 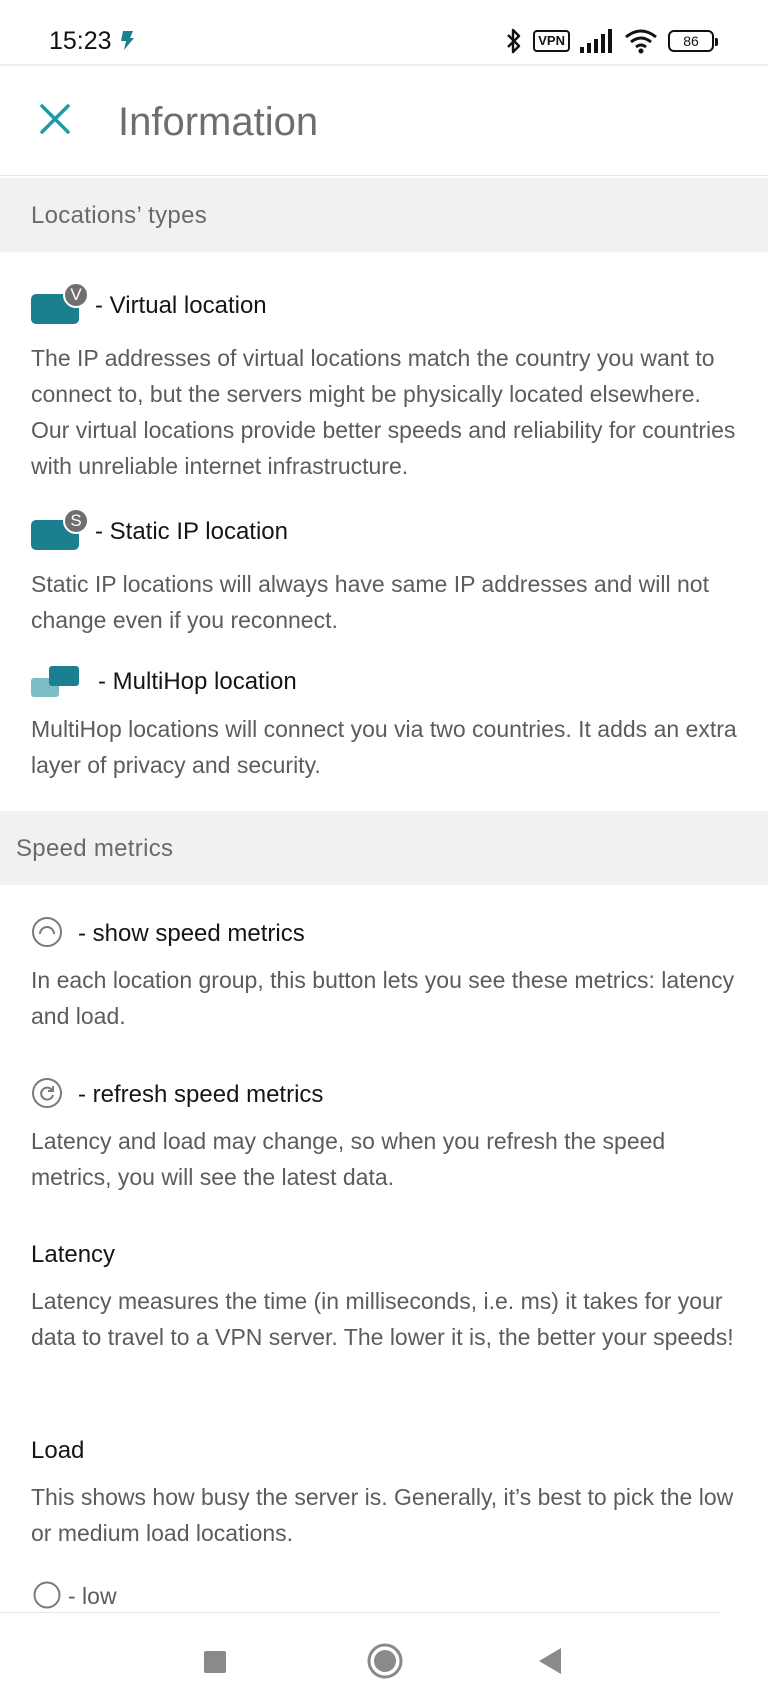 I want to click on battery-icon: 86, so click(x=693, y=41).